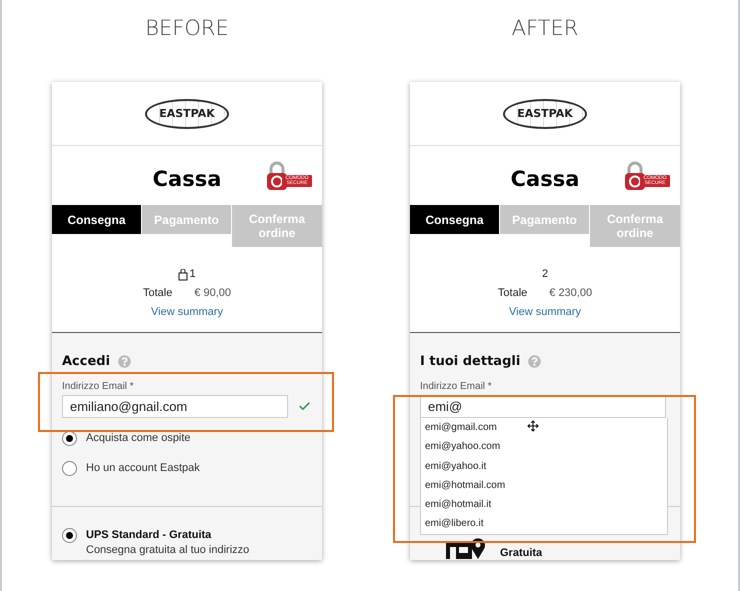 The width and height of the screenshot is (740, 591). Describe the element at coordinates (521, 553) in the screenshot. I see `shipping-option-label: Gratuita` at that location.